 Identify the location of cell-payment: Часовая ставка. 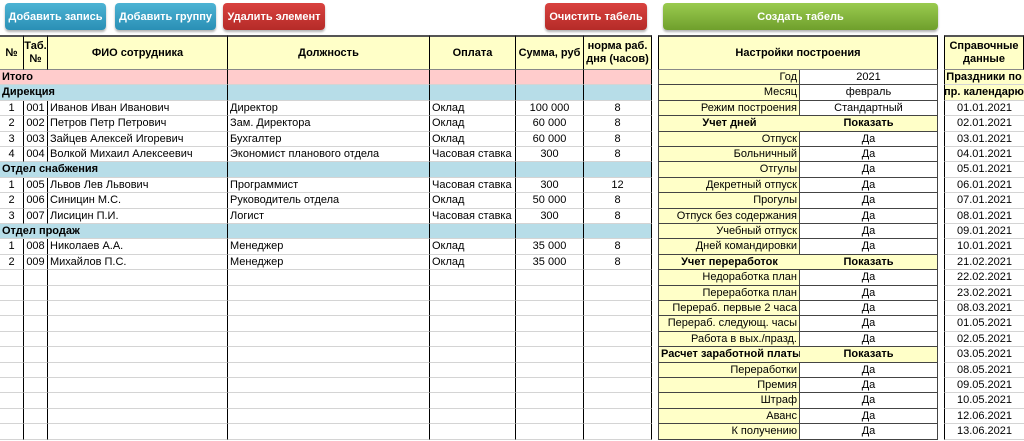
(473, 185).